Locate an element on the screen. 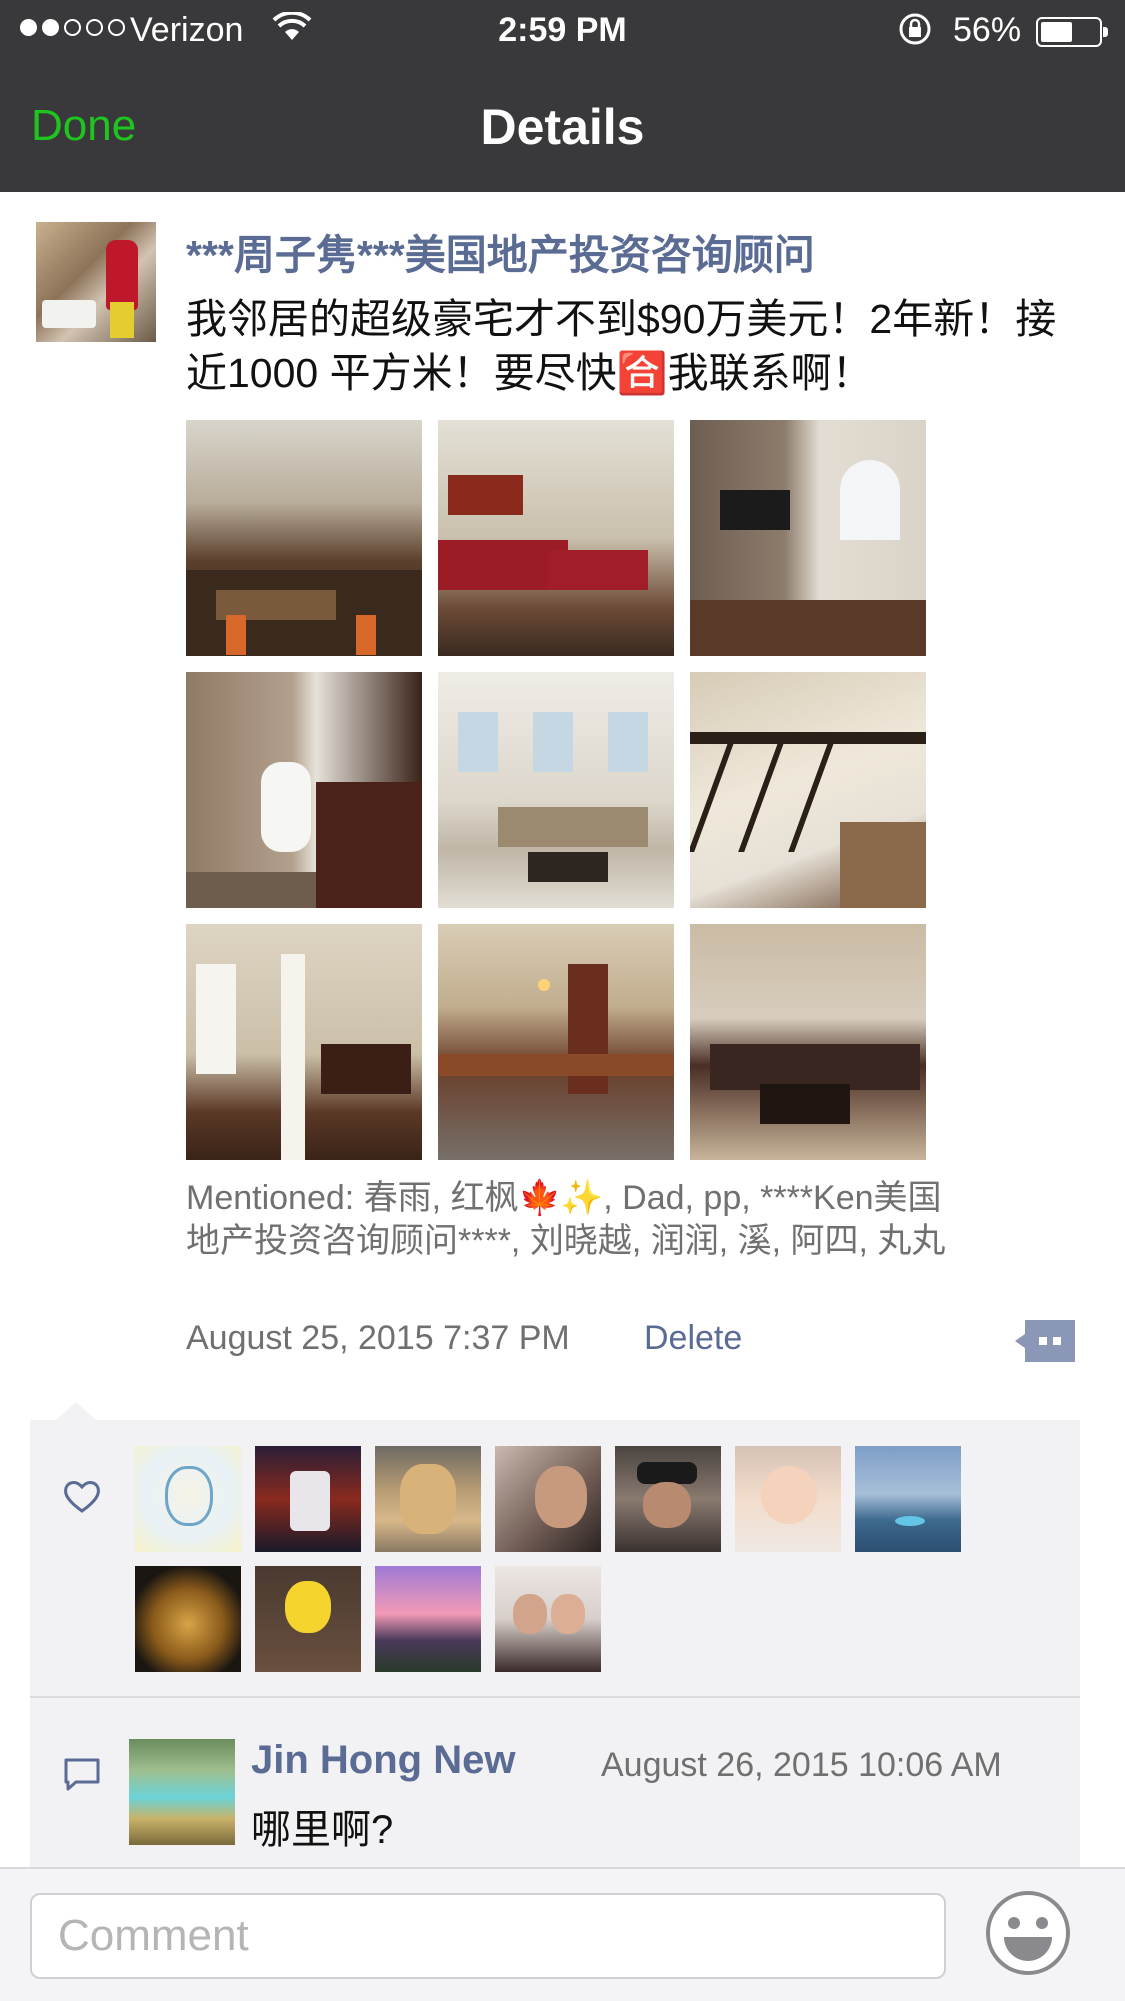  comment-menu-icon is located at coordinates (1045, 1341).